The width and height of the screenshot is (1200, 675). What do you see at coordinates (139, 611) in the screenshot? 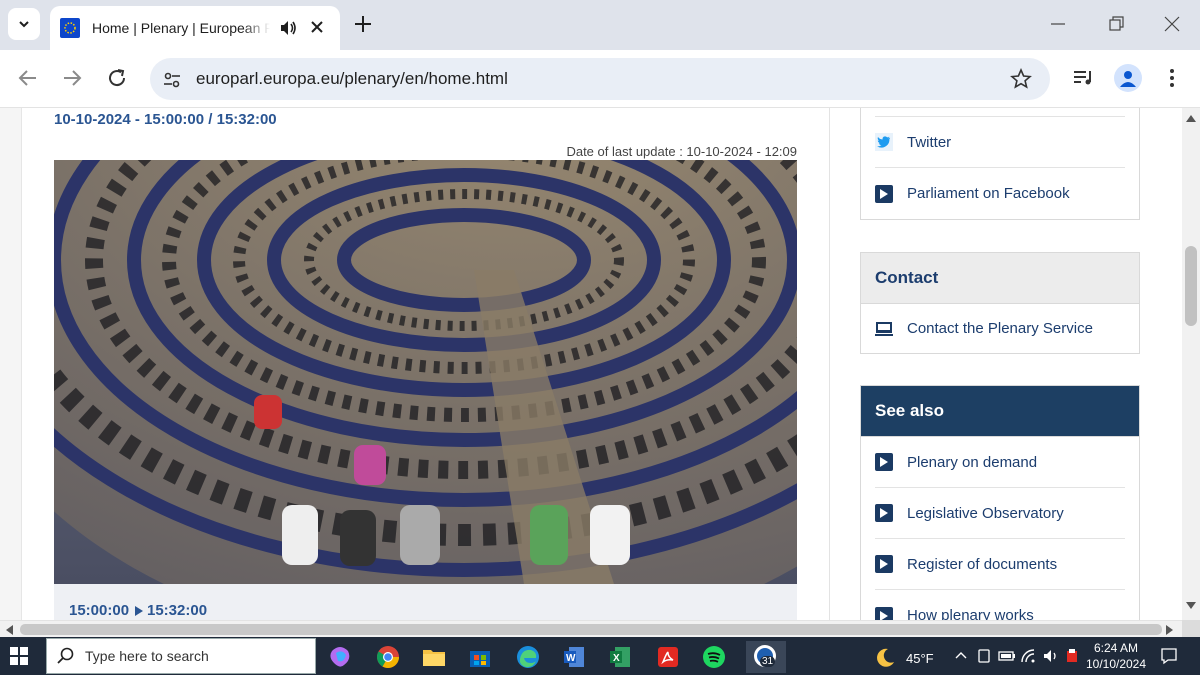
I see `play-triangle-icon` at bounding box center [139, 611].